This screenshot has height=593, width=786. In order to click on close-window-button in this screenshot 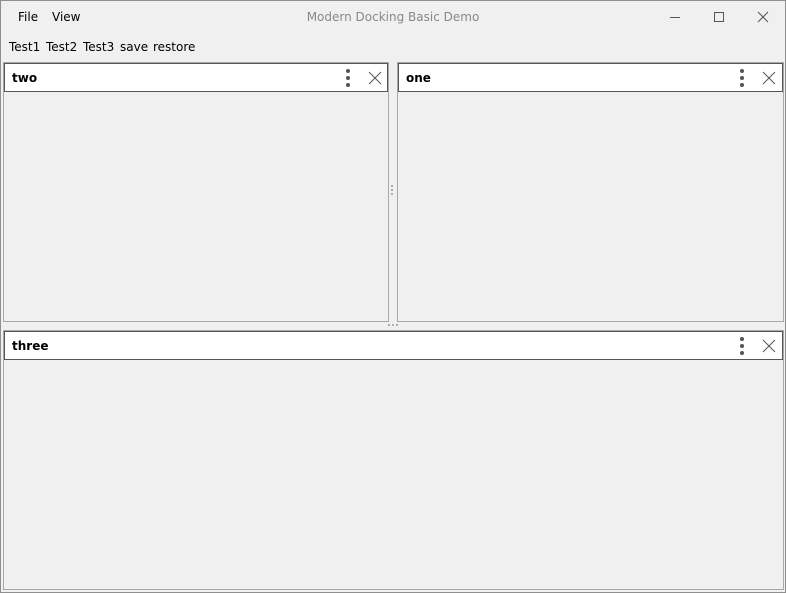, I will do `click(763, 17)`.